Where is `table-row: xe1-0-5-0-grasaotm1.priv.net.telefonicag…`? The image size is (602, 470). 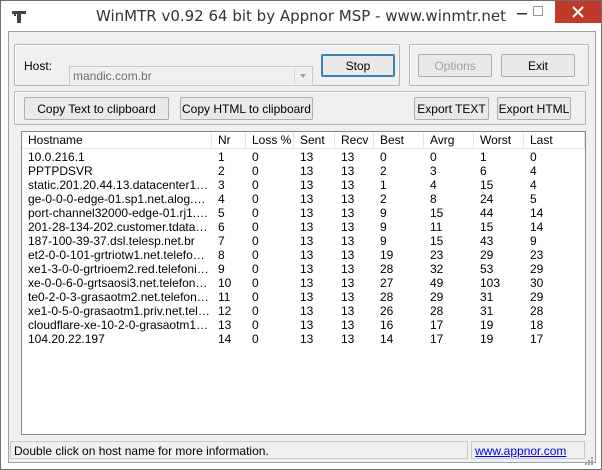 table-row: xe1-0-5-0-grasaotm1.priv.net.telefonicag… is located at coordinates (303, 311).